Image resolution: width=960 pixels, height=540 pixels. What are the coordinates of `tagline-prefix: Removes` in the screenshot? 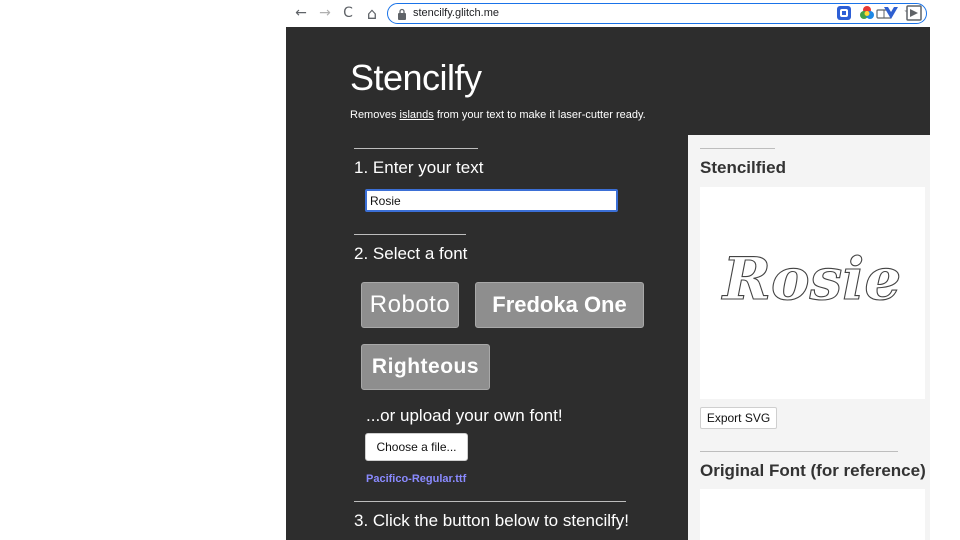 It's located at (375, 115).